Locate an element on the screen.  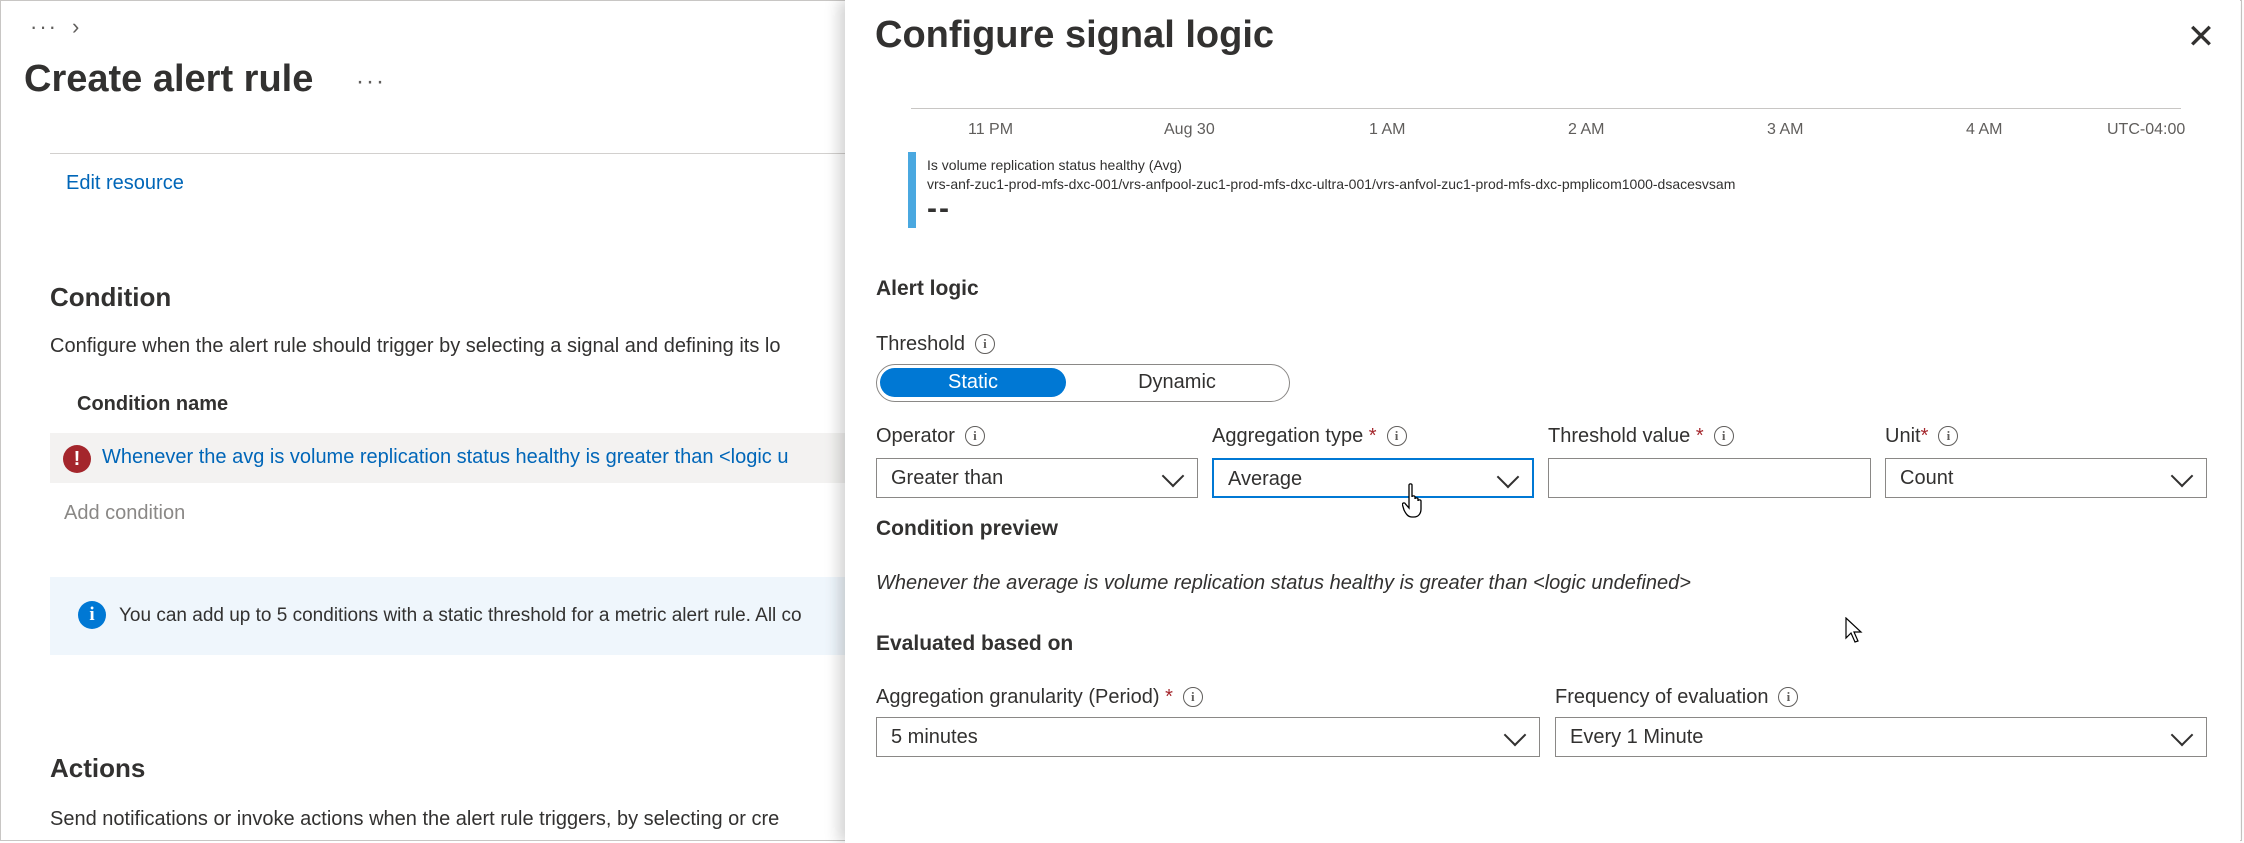
breadcrumb-more-icon: ··· is located at coordinates (44, 26).